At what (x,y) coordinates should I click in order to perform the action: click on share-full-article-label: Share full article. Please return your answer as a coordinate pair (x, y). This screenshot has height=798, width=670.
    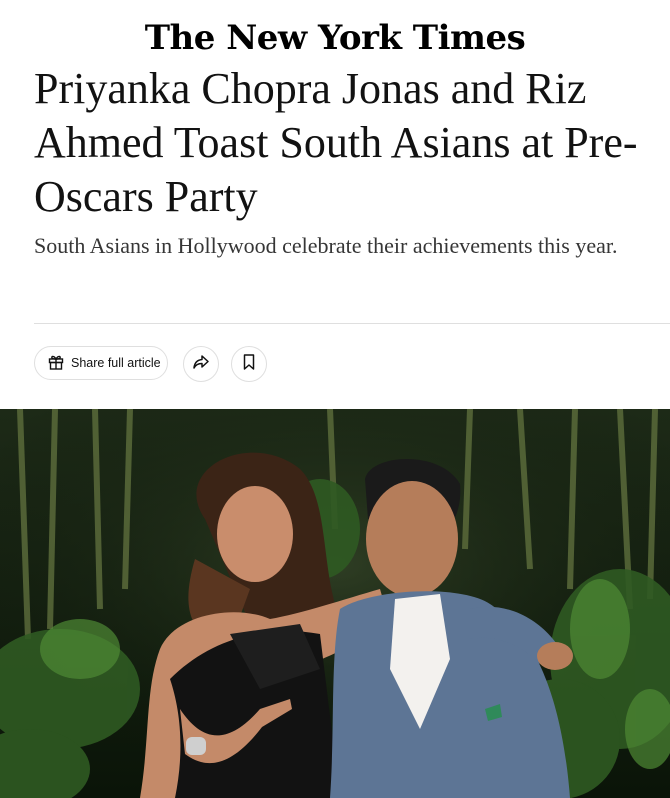
    Looking at the image, I should click on (116, 363).